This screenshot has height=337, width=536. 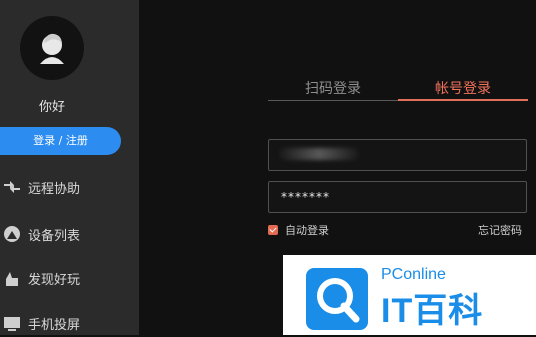 I want to click on discover-icon, so click(x=12, y=278).